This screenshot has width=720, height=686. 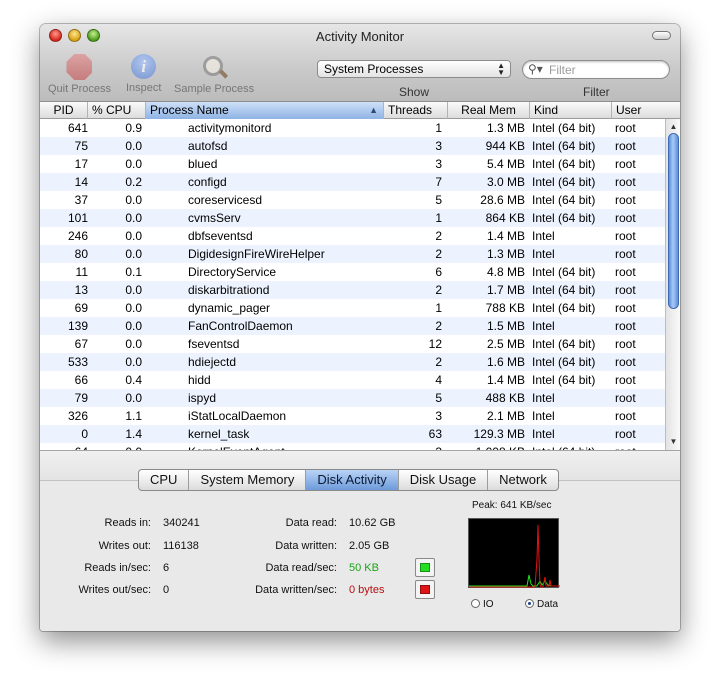 I want to click on column-header-threads: Threads, so click(x=416, y=110).